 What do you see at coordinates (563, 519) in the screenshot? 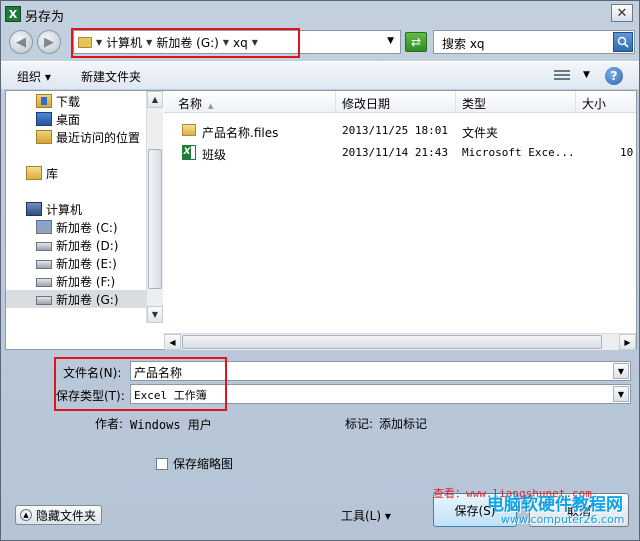
I see `watermark-site: www.computer26.com` at bounding box center [563, 519].